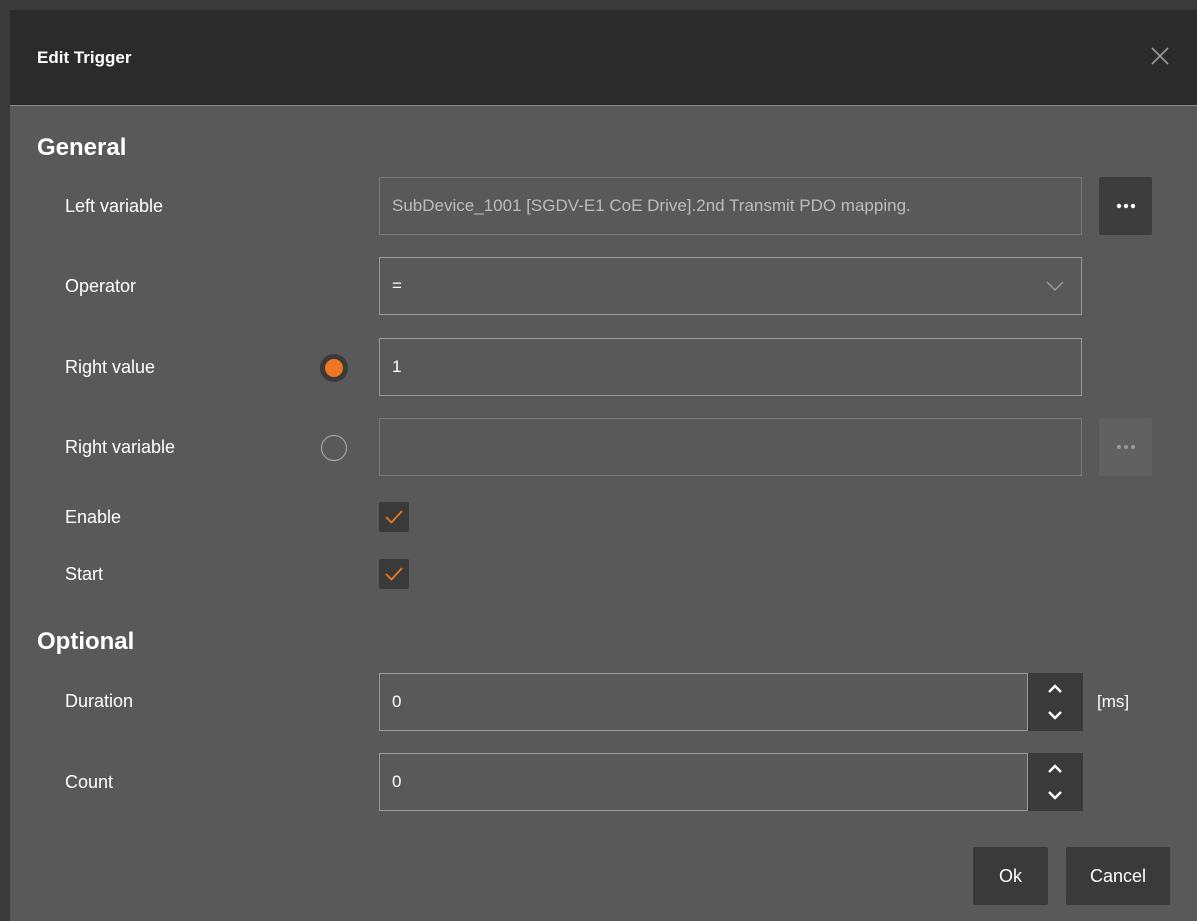  I want to click on start-label: Start, so click(84, 574).